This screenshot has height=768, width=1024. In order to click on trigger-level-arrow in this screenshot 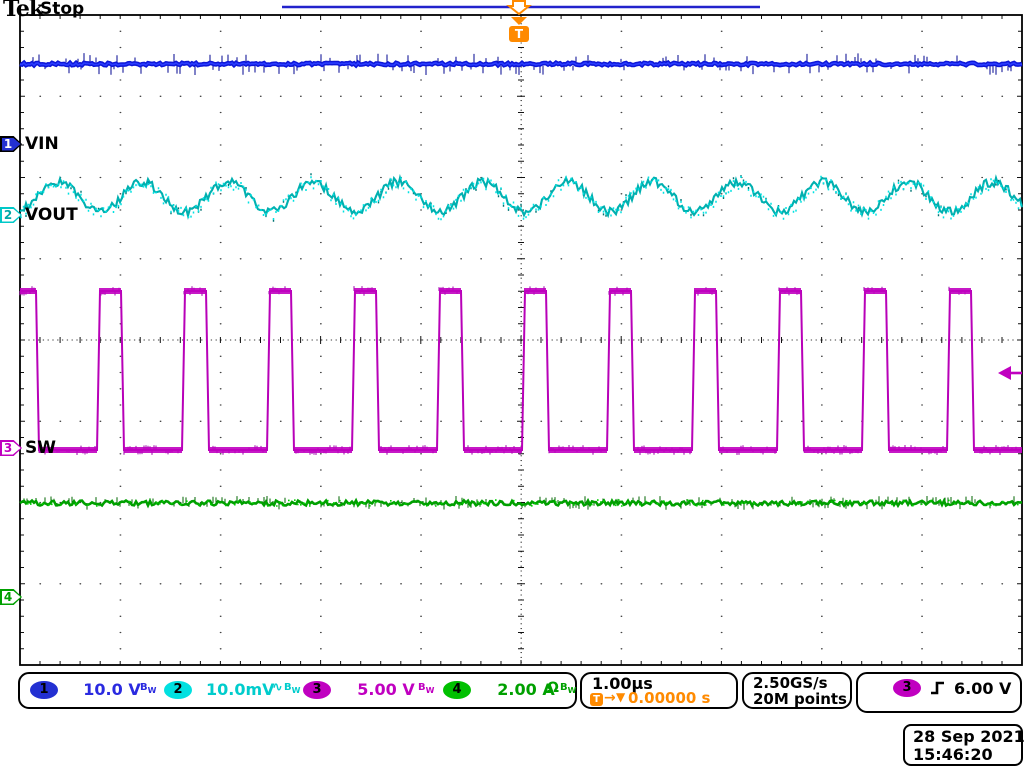, I will do `click(1004, 373)`.